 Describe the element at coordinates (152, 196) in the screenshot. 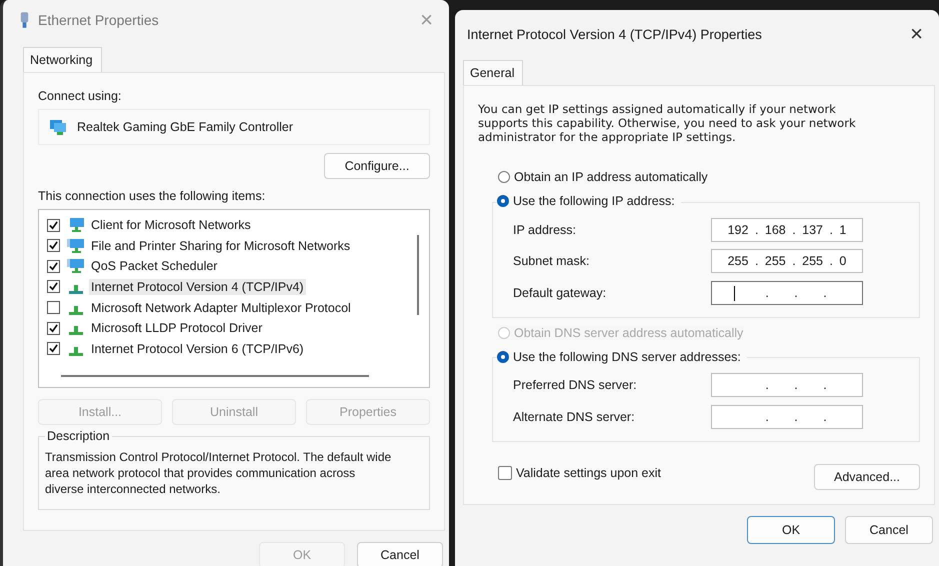

I see `field-label: This connection uses the following items:` at that location.